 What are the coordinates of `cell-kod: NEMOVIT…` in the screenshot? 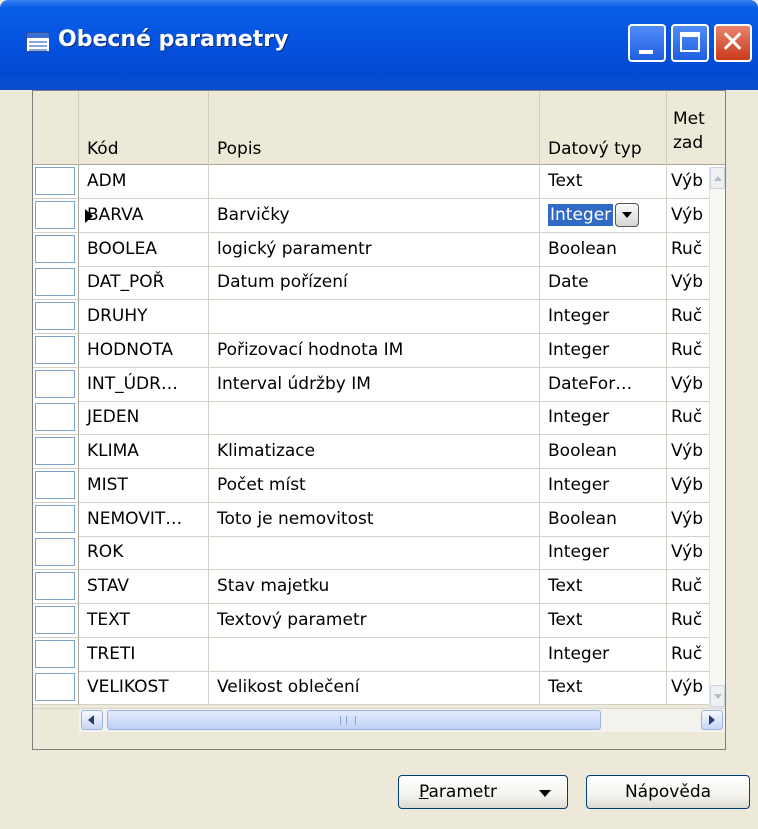 It's located at (144, 519).